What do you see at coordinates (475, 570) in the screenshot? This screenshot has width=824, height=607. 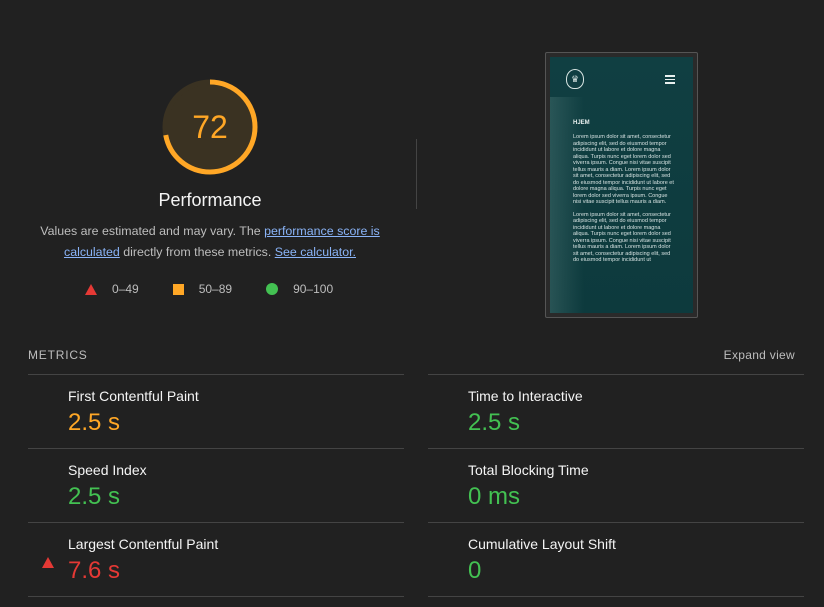 I see `metric-value: 0` at bounding box center [475, 570].